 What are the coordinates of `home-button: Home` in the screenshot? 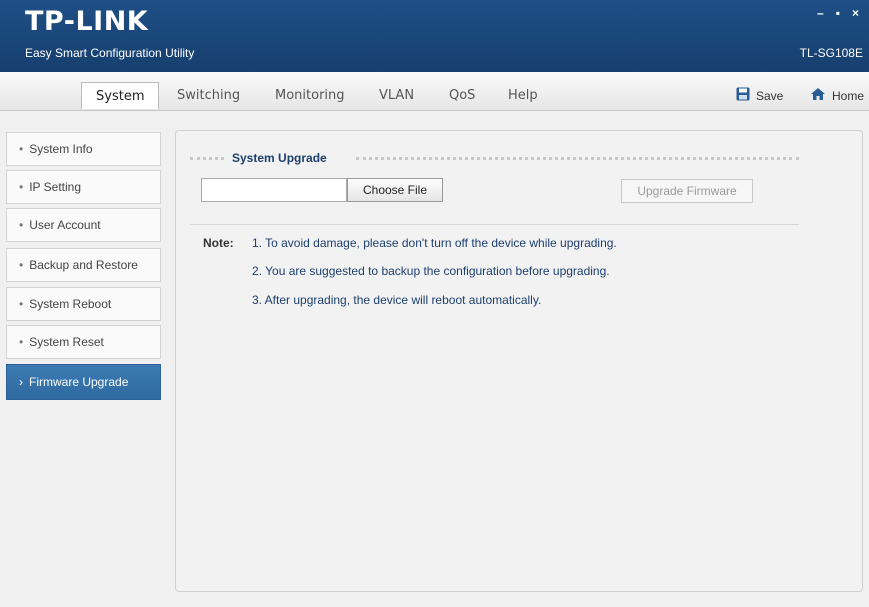 It's located at (837, 95).